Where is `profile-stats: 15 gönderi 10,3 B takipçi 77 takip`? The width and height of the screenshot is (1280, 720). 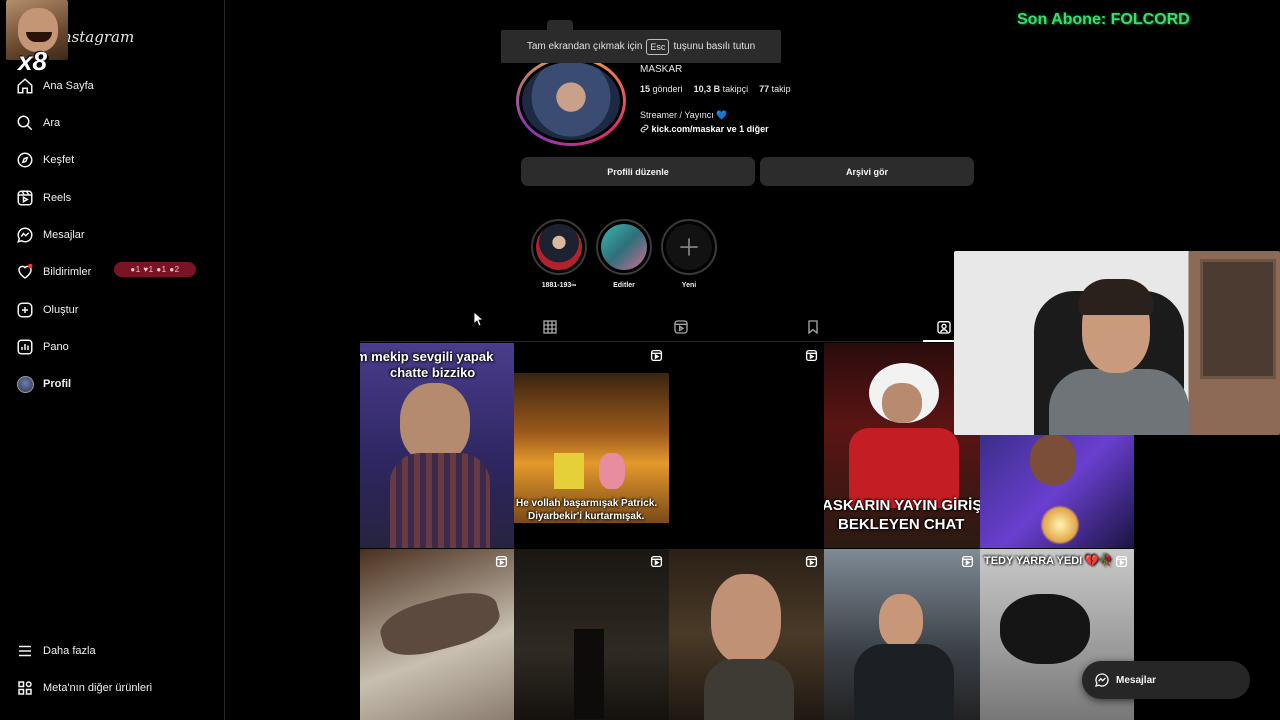 profile-stats: 15 gönderi 10,3 B takipçi 77 takip is located at coordinates (715, 89).